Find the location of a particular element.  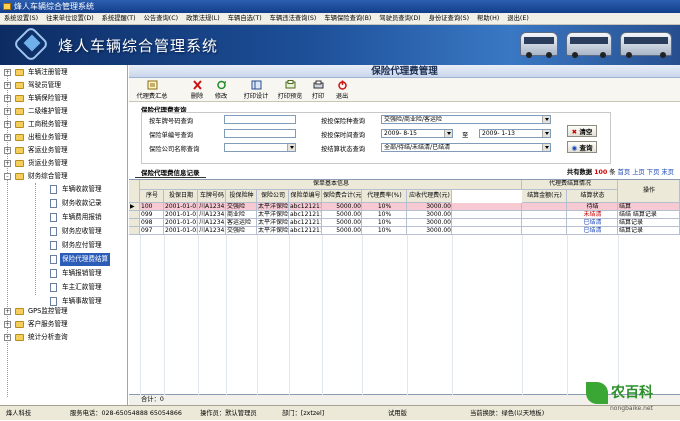

menu-partners: 往来单位设置(D) is located at coordinates (70, 18).